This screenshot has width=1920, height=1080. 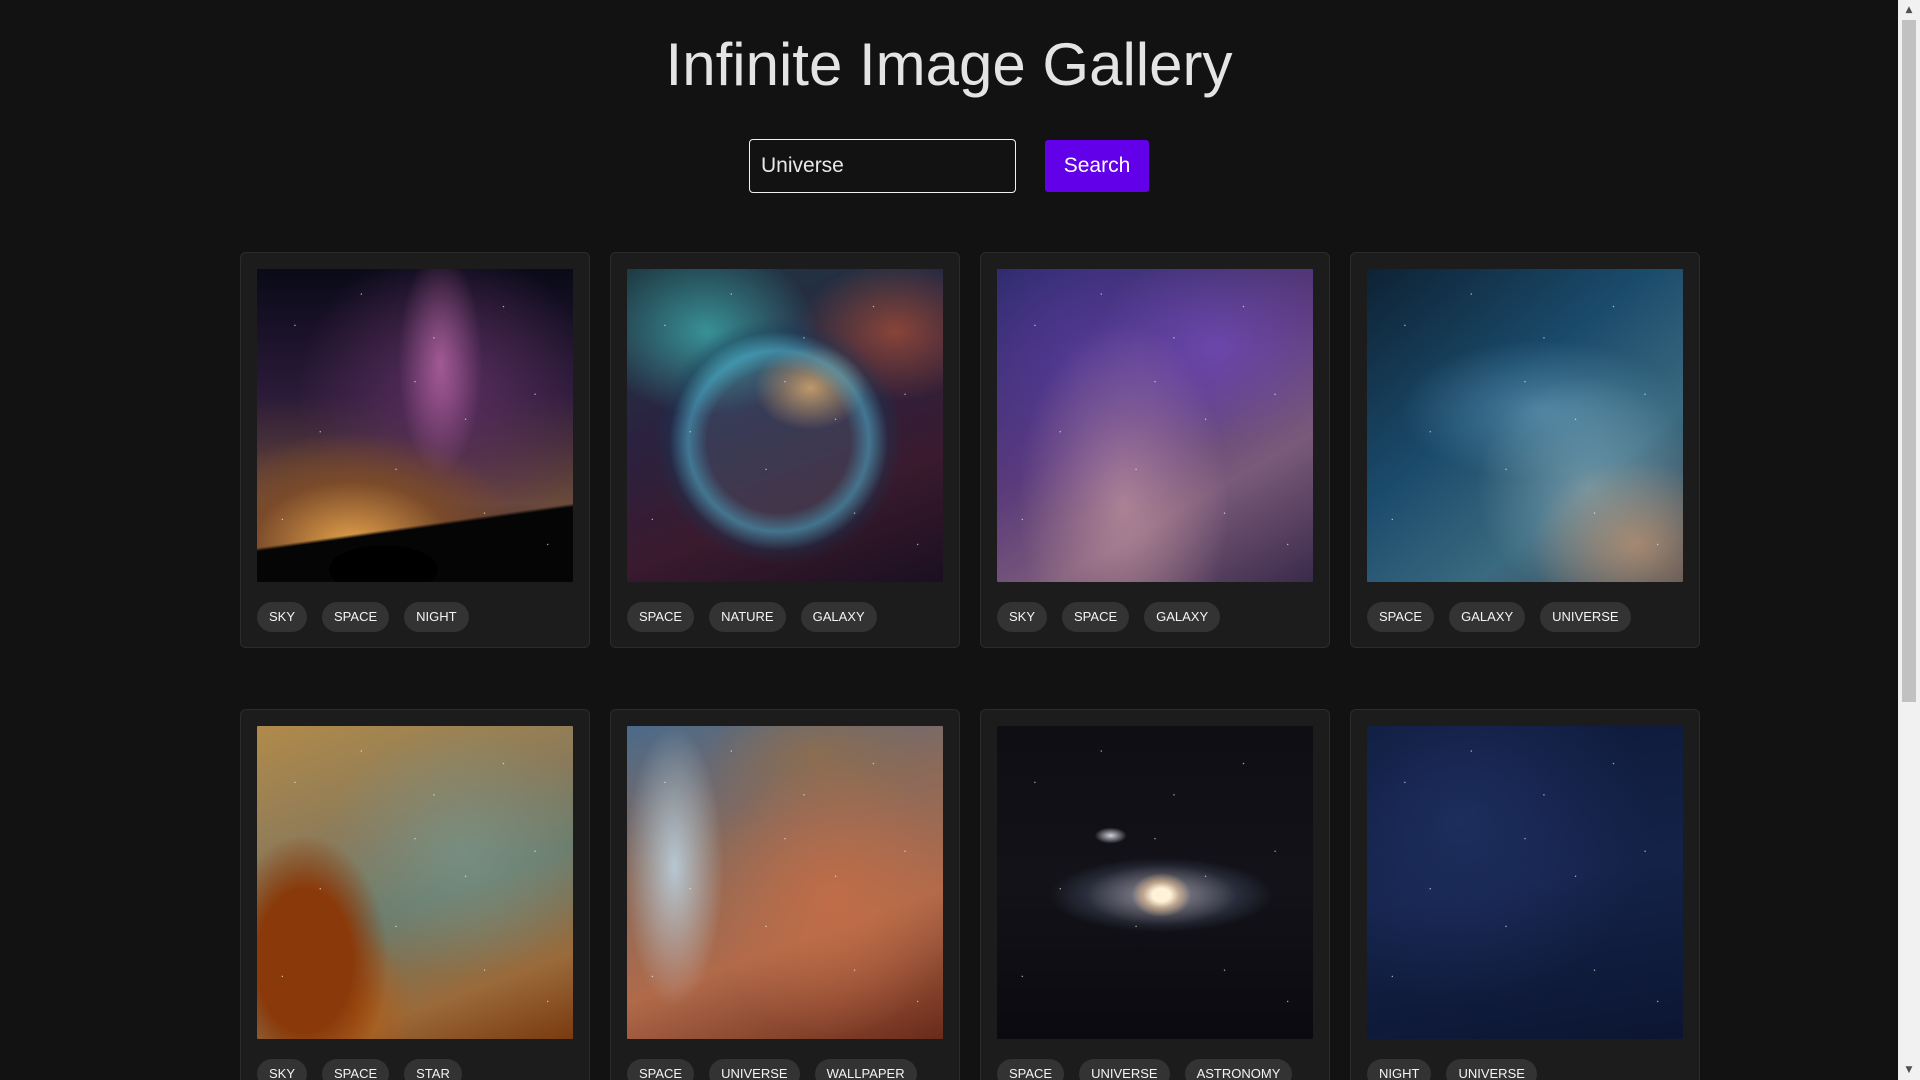 What do you see at coordinates (1909, 361) in the screenshot?
I see `scrollbar-thumb` at bounding box center [1909, 361].